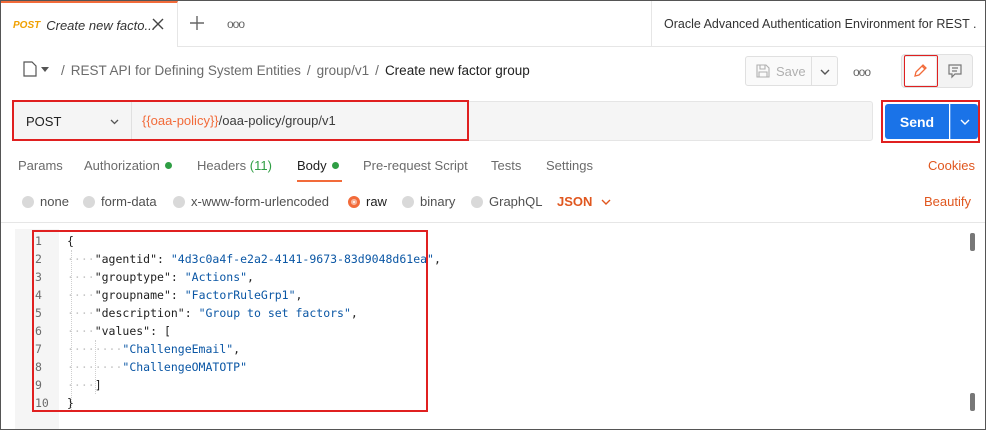 This screenshot has width=986, height=430. What do you see at coordinates (98, 385) in the screenshot?
I see `json-bracket: ]` at bounding box center [98, 385].